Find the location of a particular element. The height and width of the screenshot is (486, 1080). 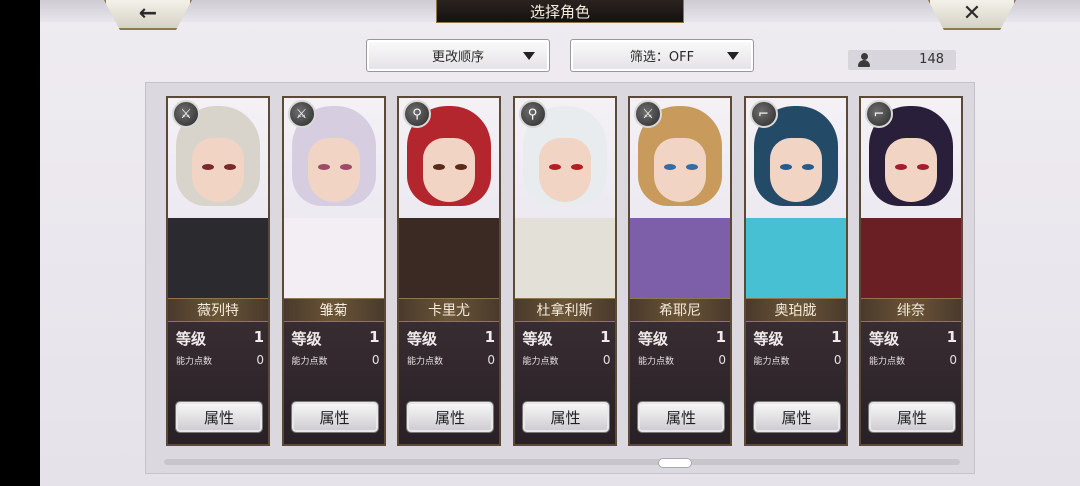

sort-order-dropdown: 更改顺序 is located at coordinates (458, 55).